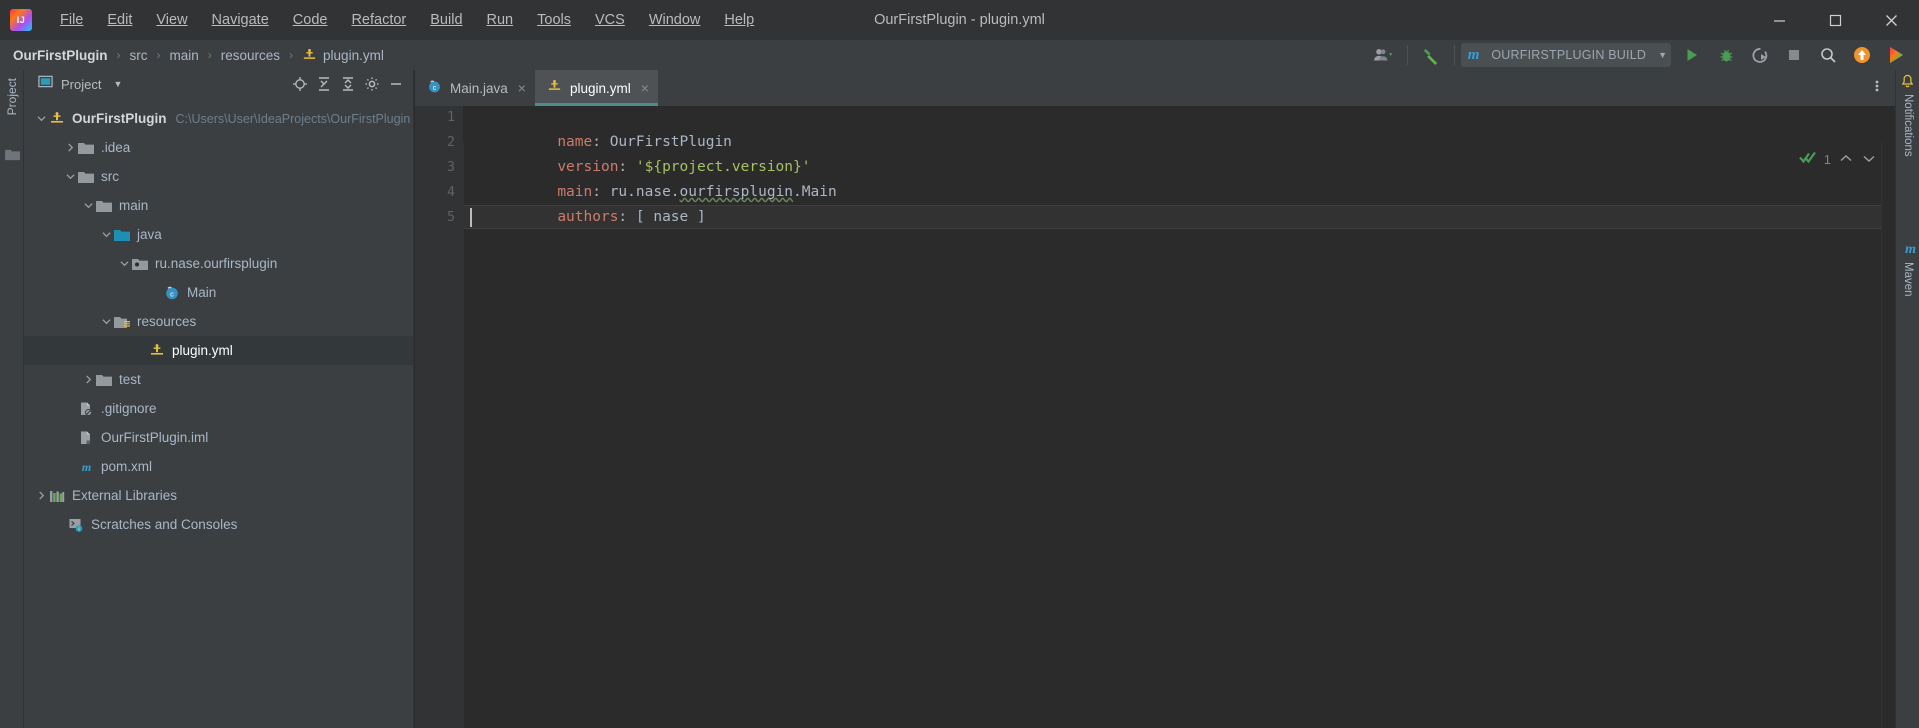 The image size is (1919, 728). Describe the element at coordinates (218, 495) in the screenshot. I see `tree-node-external-libraries: External Libraries` at that location.